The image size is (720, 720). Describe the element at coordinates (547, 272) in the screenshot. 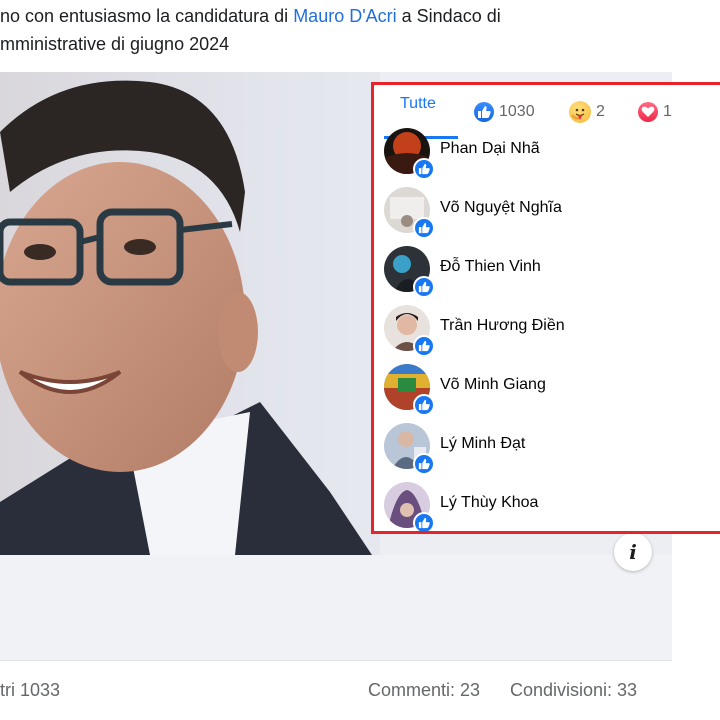

I see `list-item: Đỗ Thien Vinh` at that location.